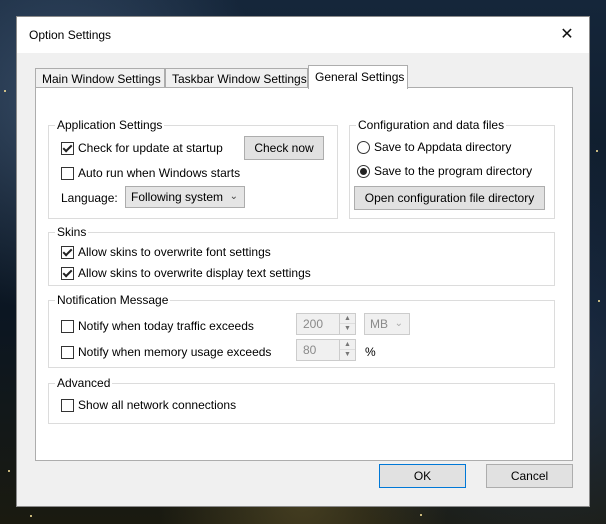  Describe the element at coordinates (310, 350) in the screenshot. I see `spinner-value: 80` at that location.